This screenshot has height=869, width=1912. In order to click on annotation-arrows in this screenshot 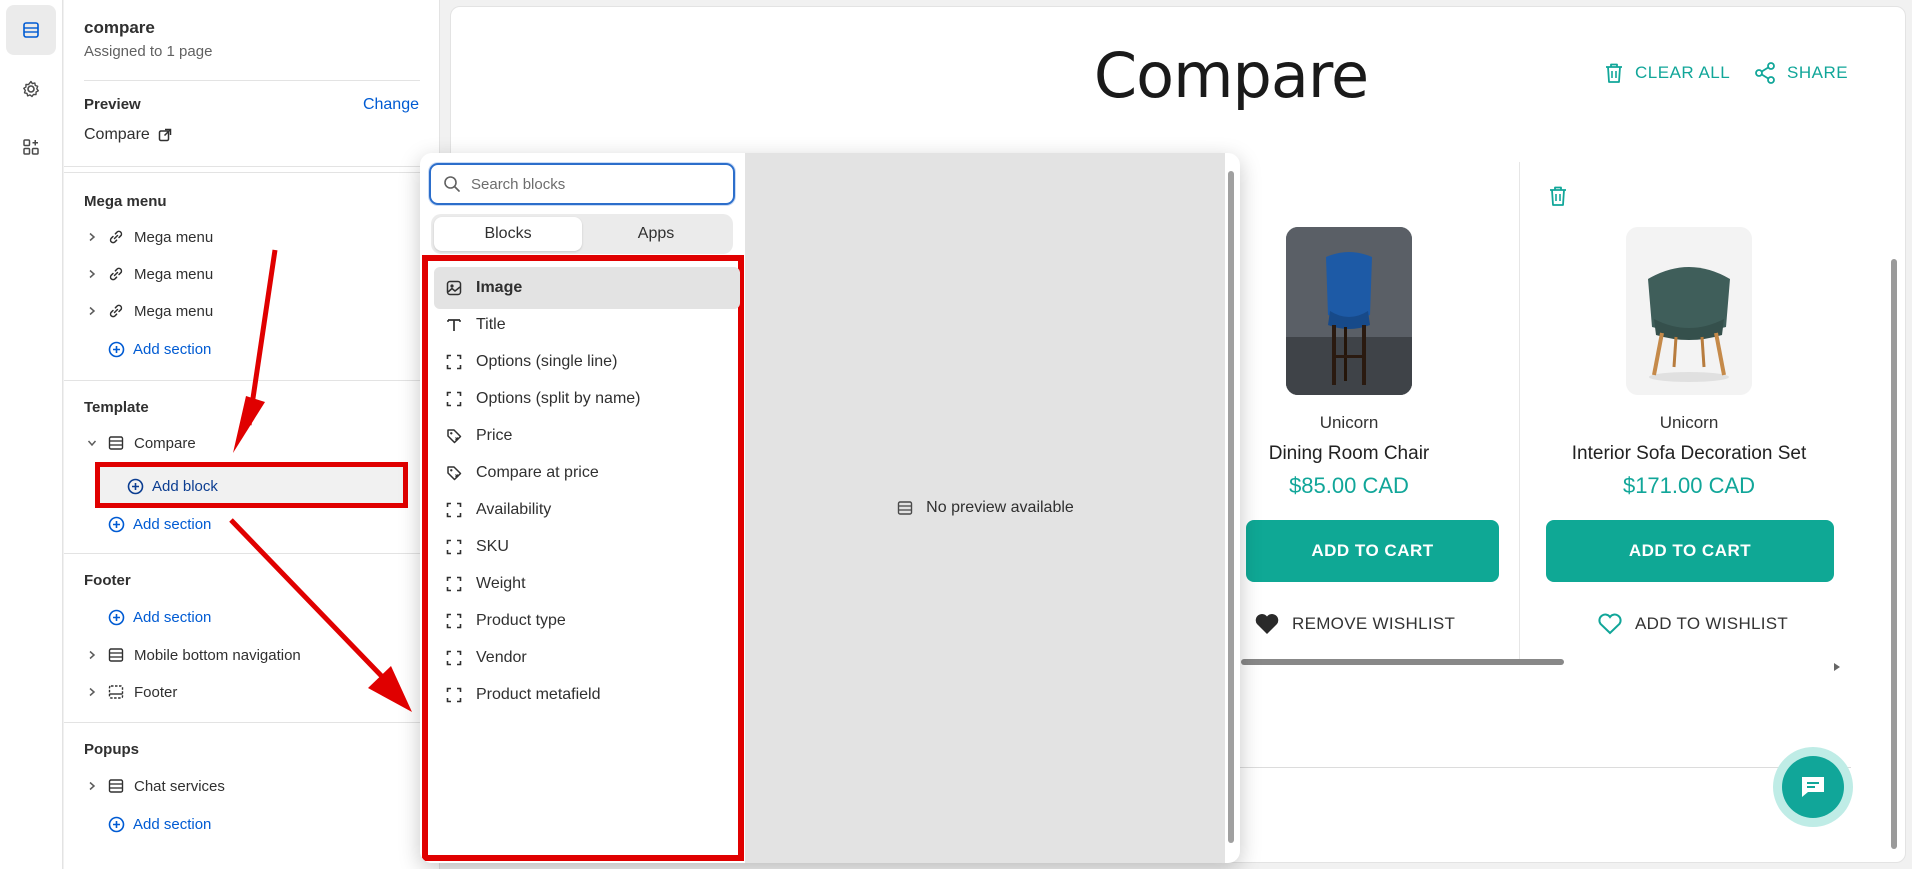, I will do `click(320, 480)`.